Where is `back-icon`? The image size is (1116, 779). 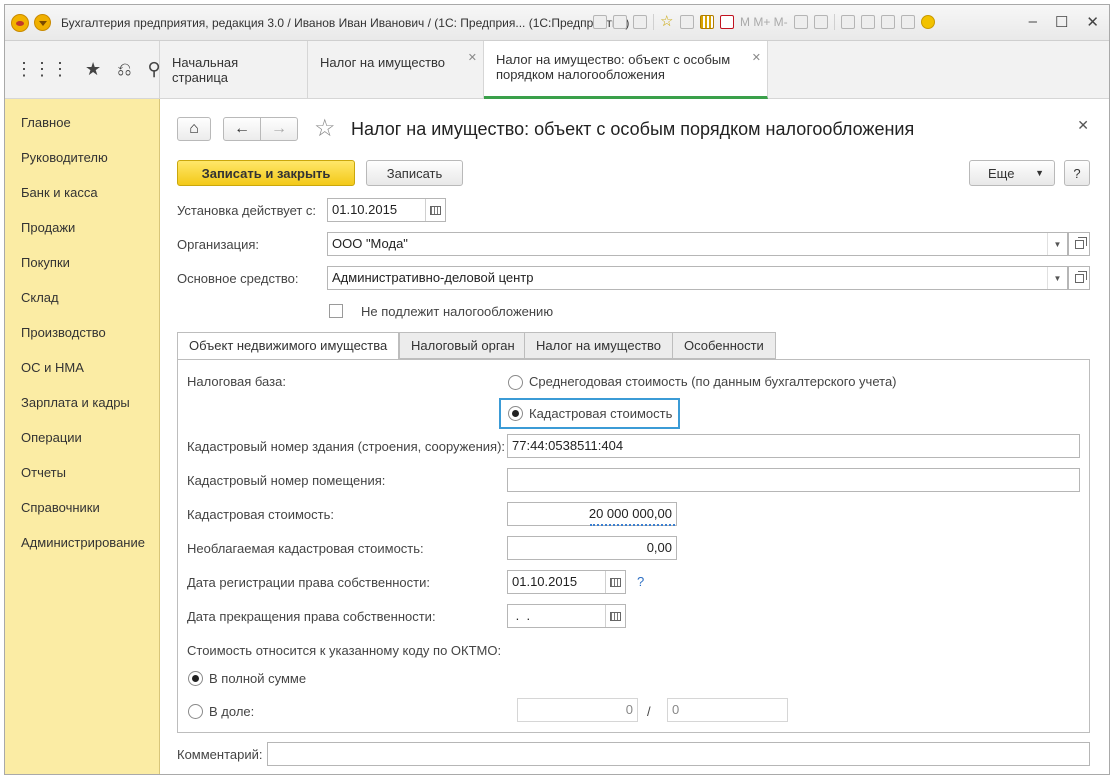
back-icon is located at coordinates (847, 22).